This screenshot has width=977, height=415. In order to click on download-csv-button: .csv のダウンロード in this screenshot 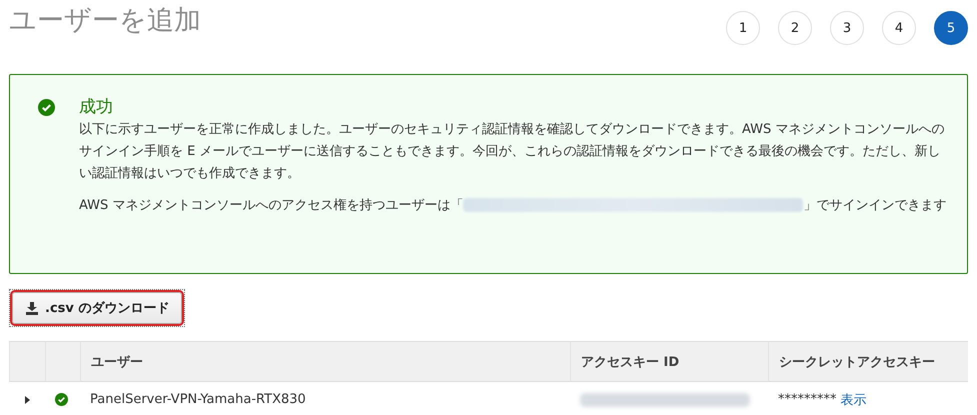, I will do `click(97, 308)`.